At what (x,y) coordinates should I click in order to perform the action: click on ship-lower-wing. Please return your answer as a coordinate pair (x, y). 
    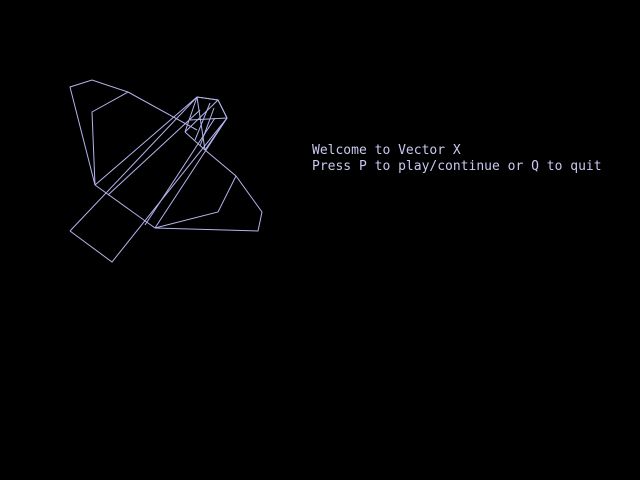
    Looking at the image, I should click on (208, 190).